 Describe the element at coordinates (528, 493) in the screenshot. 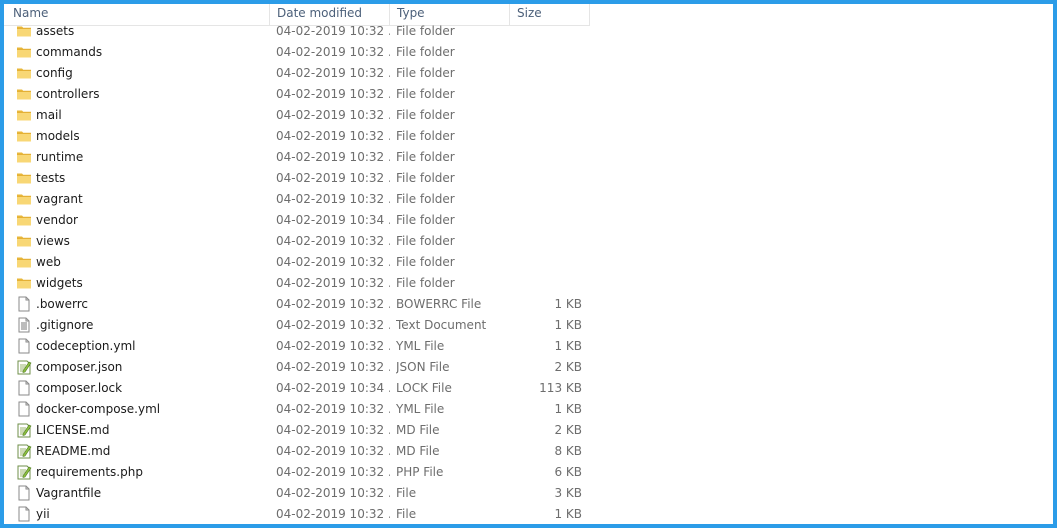

I see `file-row: Vagrantfile 04-02-2019 10:32 ... File 3 KB` at that location.